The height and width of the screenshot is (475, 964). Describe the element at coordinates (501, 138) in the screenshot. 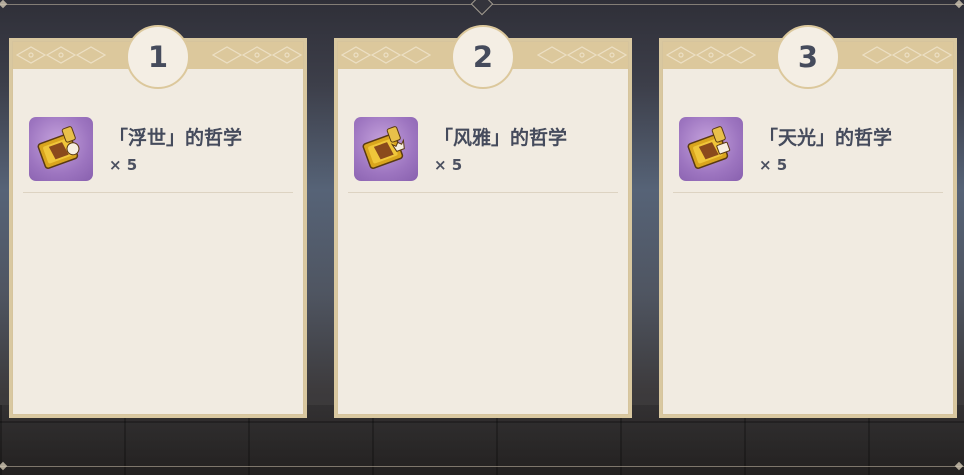

I see `item-name: 「风雅」的哲学` at that location.